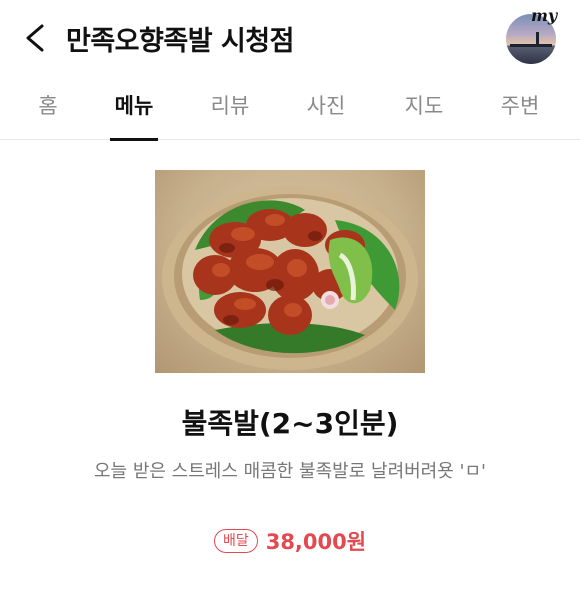  I want to click on tab-review: 리뷰, so click(230, 108).